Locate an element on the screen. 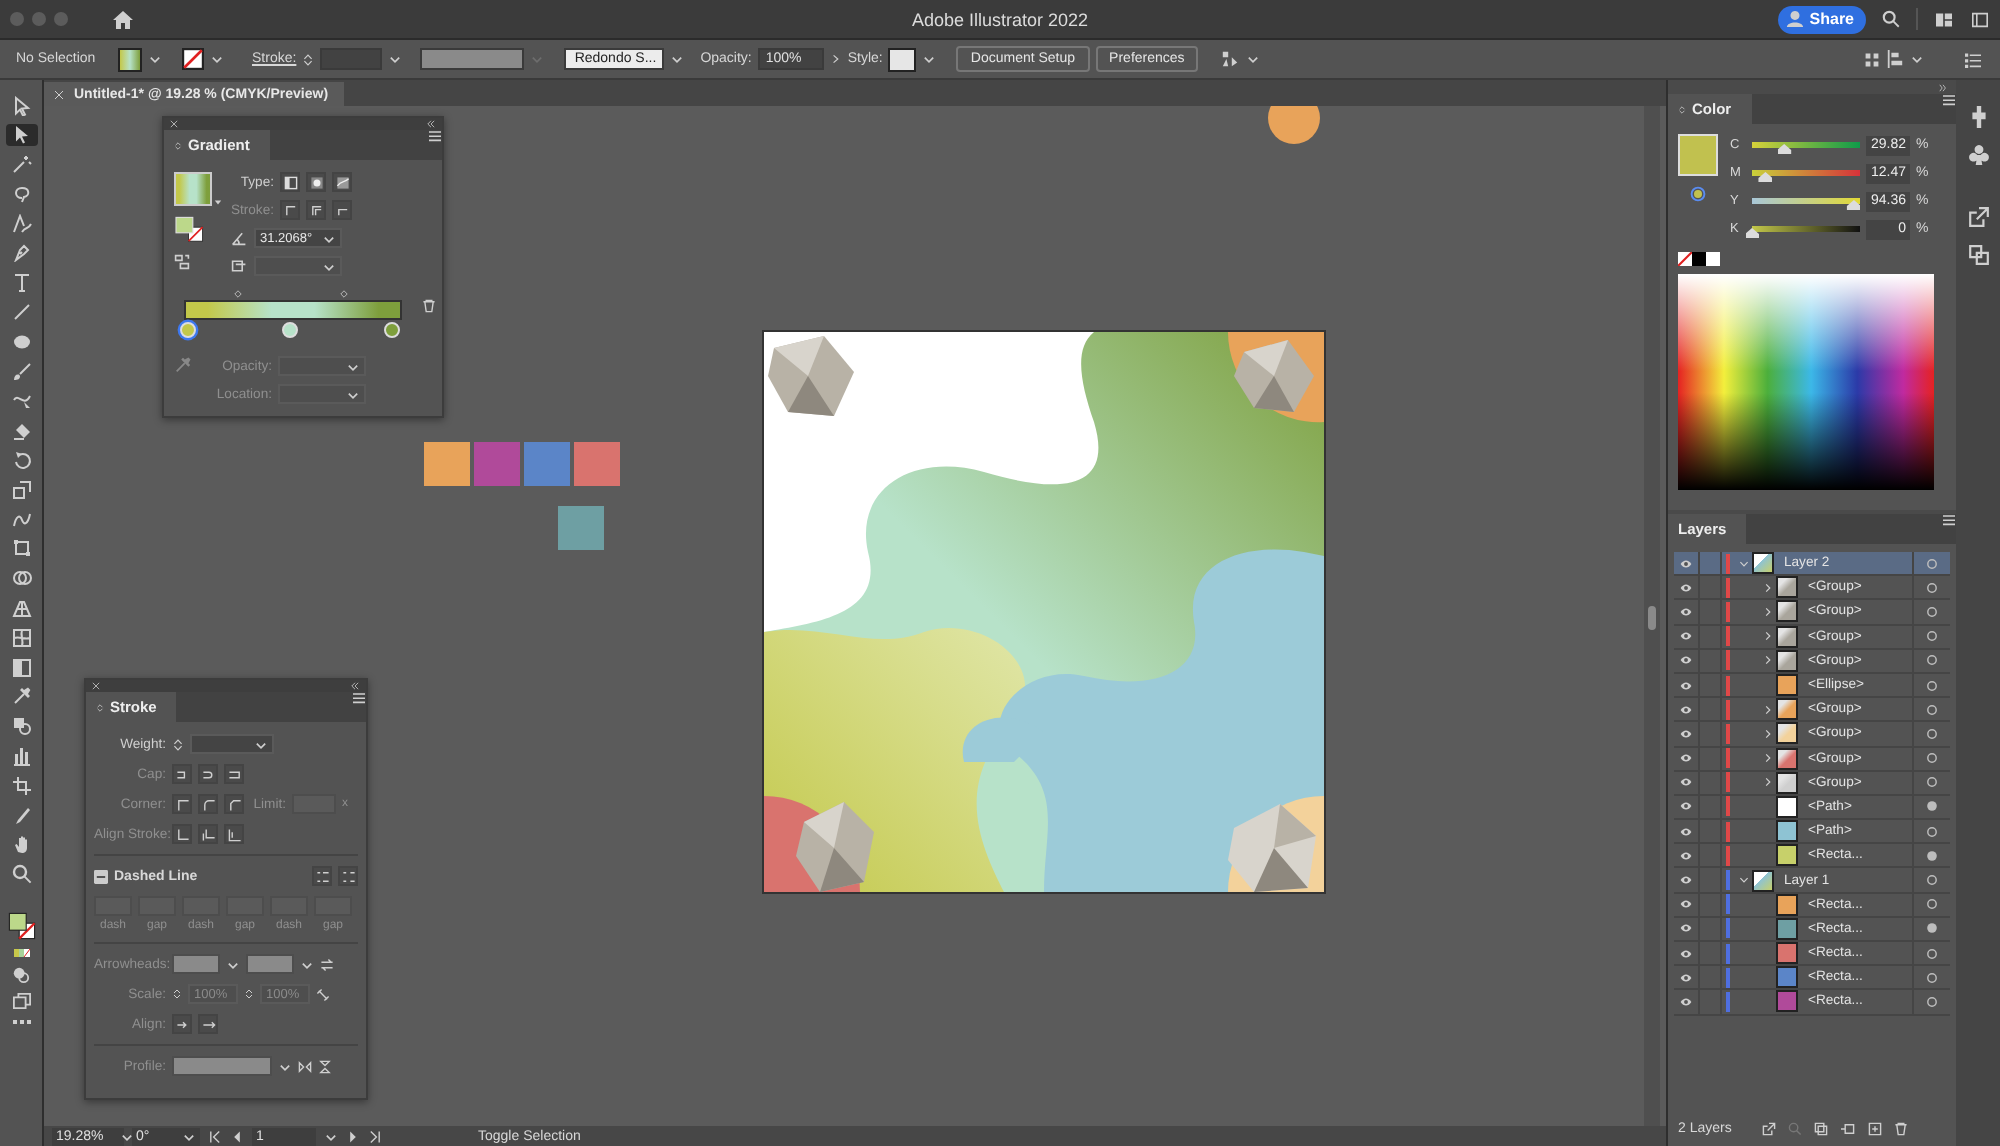 This screenshot has height=1146, width=2000. window-title: Adobe Illustrator 2022 is located at coordinates (1000, 19).